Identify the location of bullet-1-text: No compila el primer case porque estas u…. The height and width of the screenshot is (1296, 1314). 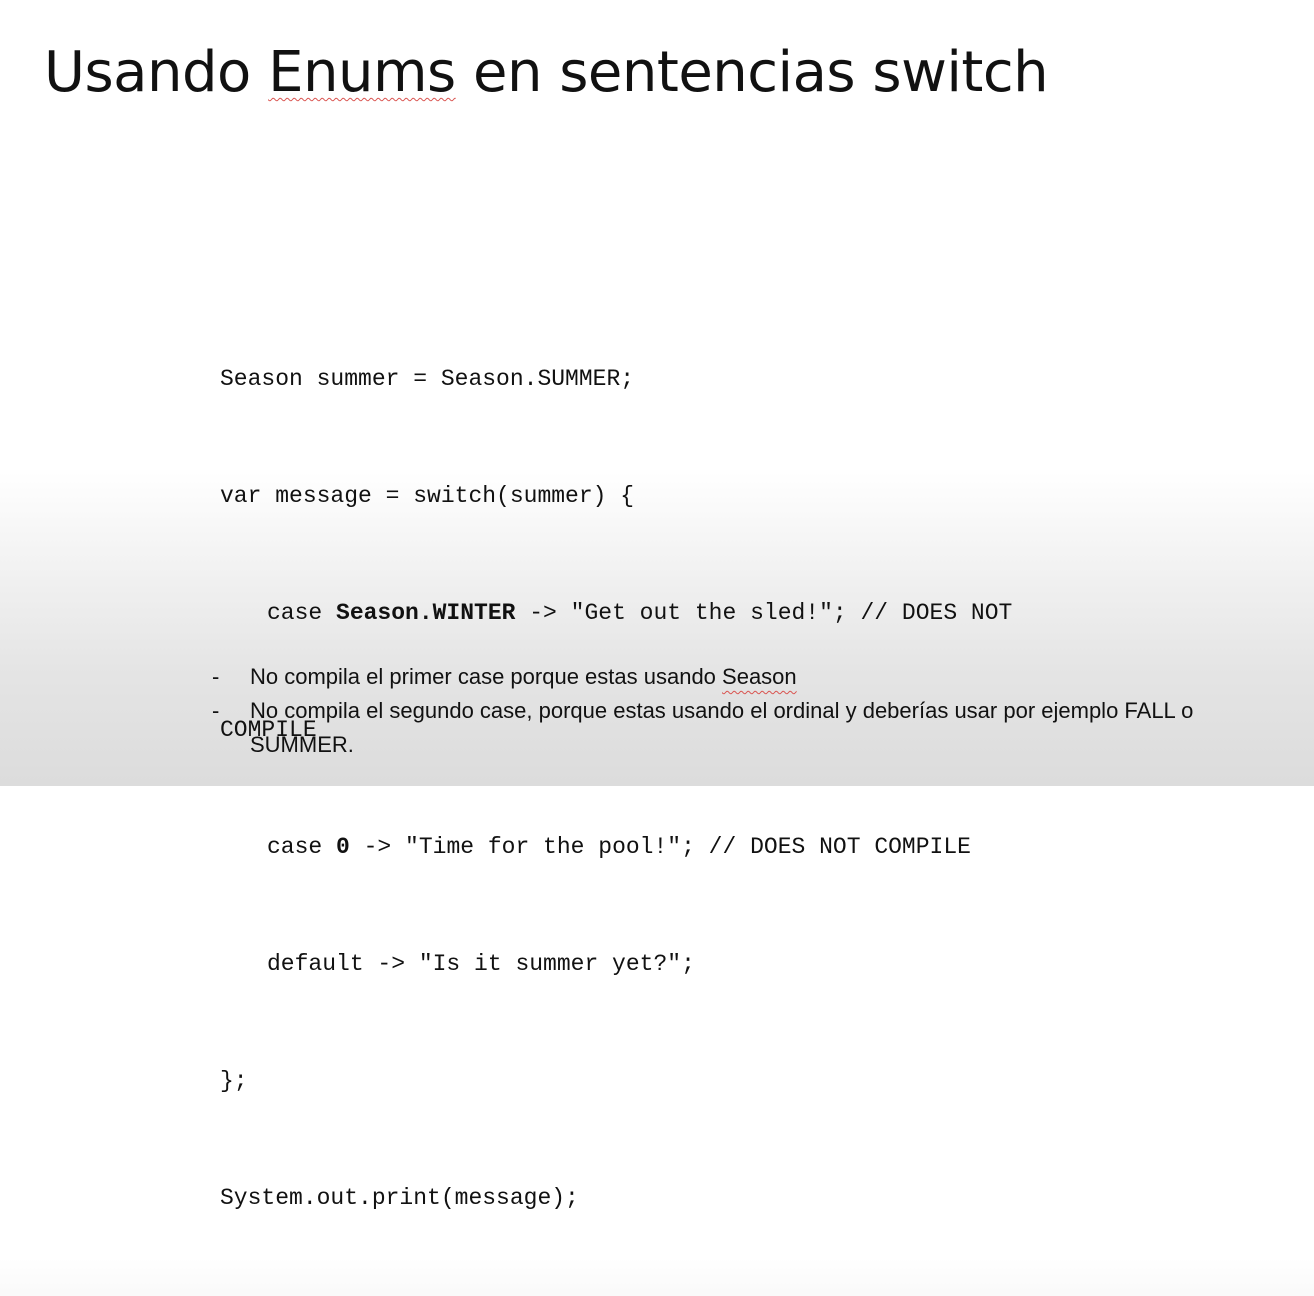
(486, 676).